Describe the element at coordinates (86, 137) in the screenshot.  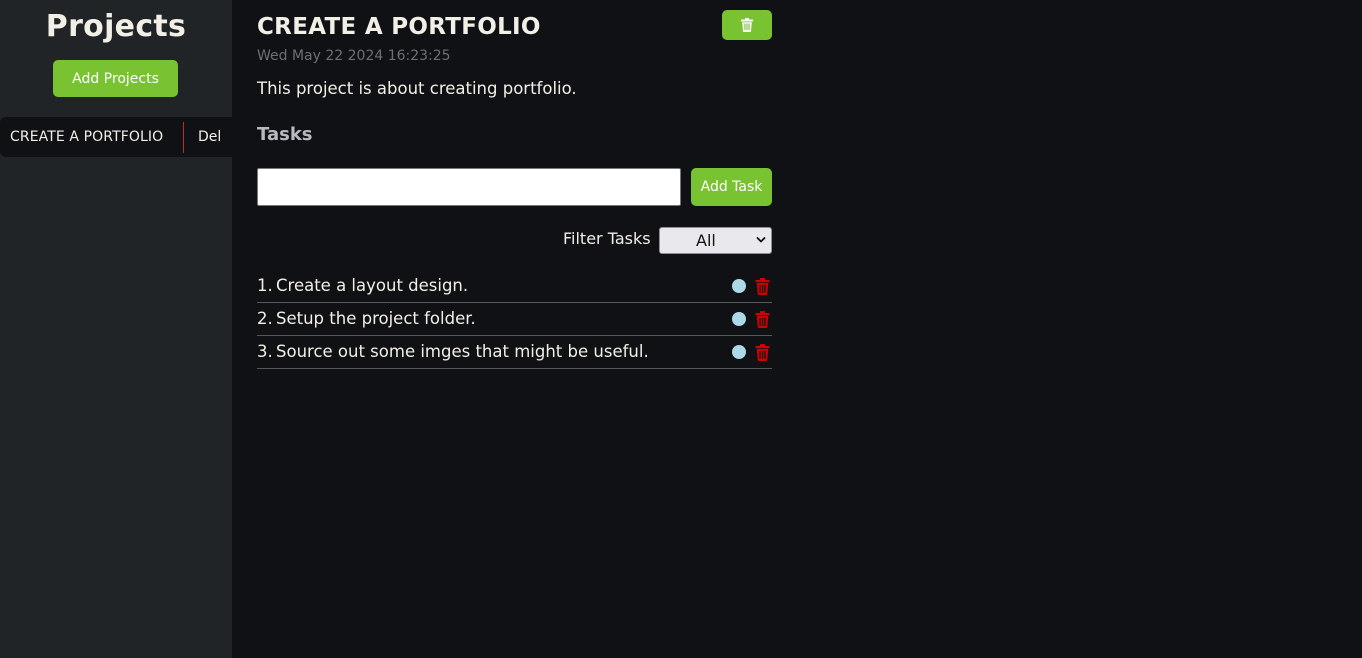
I see `project-item-label: CREATE A PORTFOLIO` at that location.